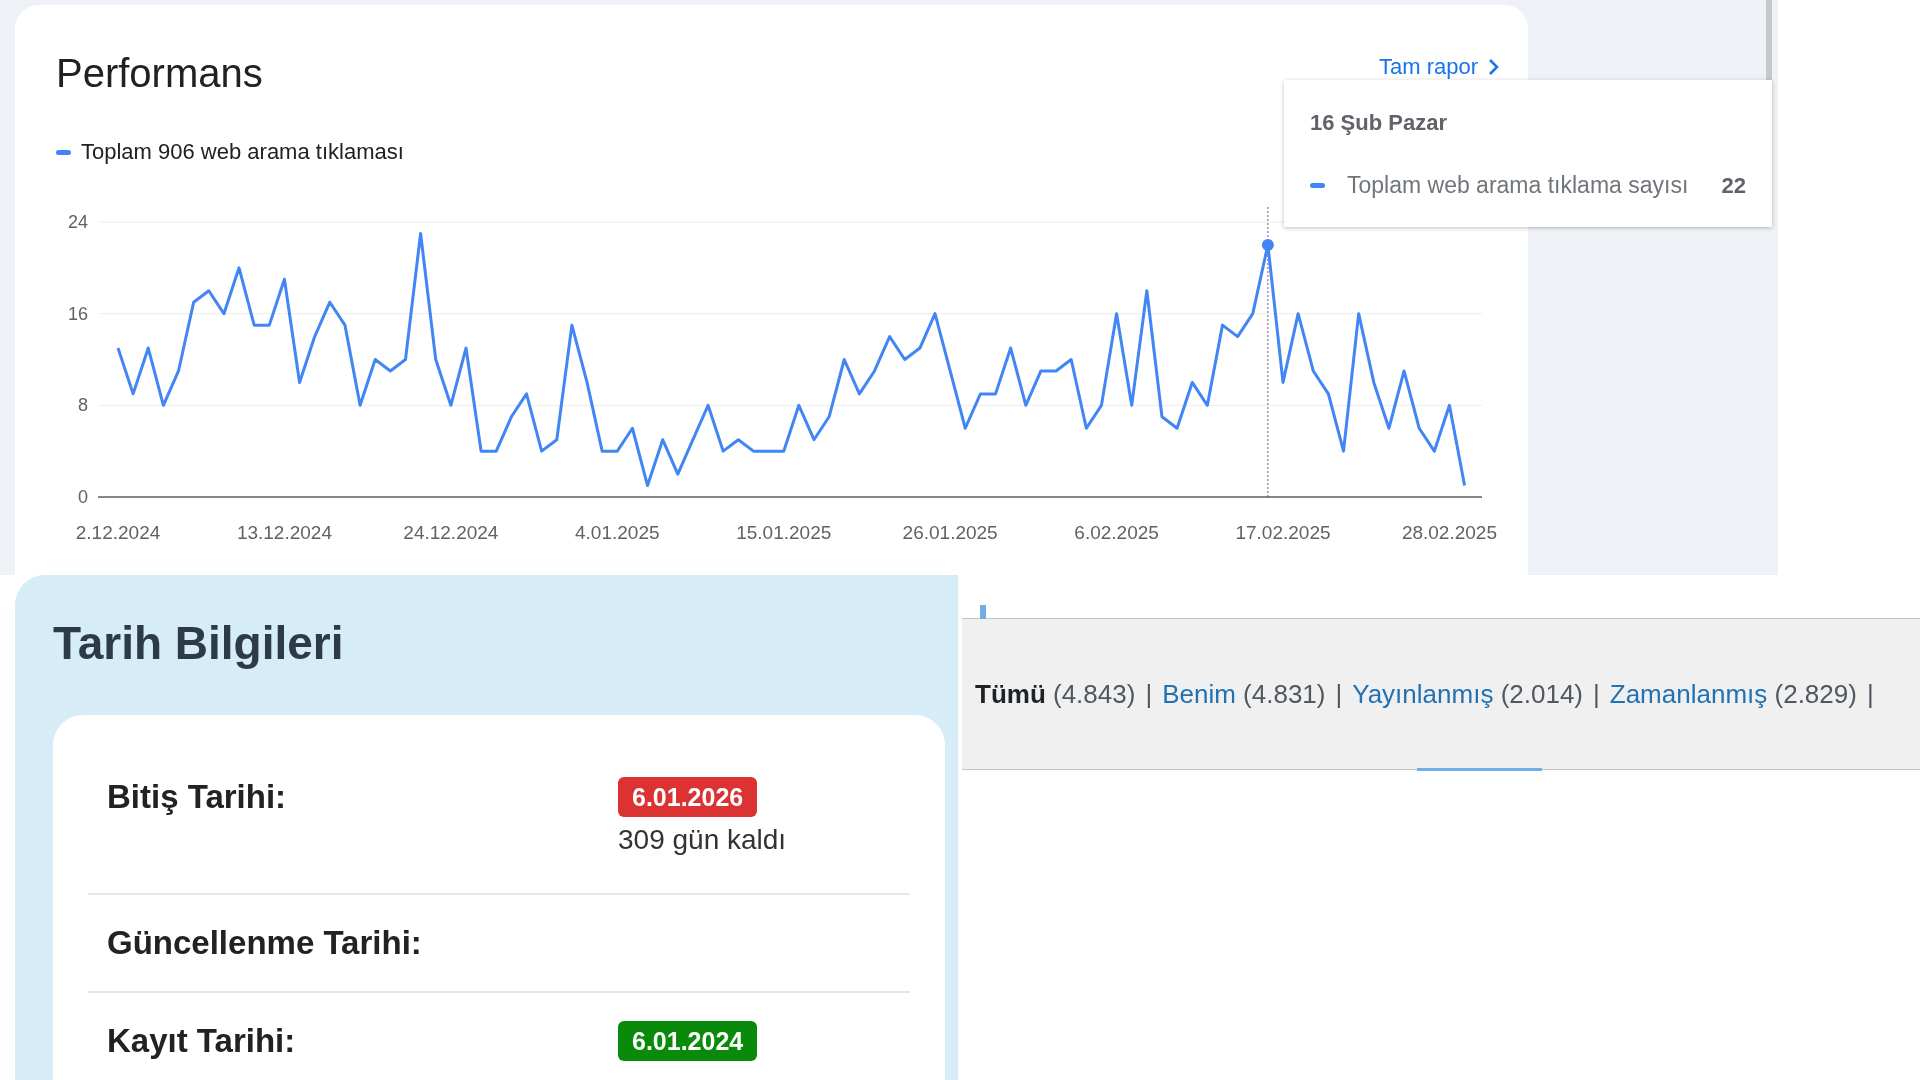 This screenshot has width=1920, height=1080. Describe the element at coordinates (1518, 185) in the screenshot. I see `tooltip-label: Toplam web arama tıklama sayısı` at that location.